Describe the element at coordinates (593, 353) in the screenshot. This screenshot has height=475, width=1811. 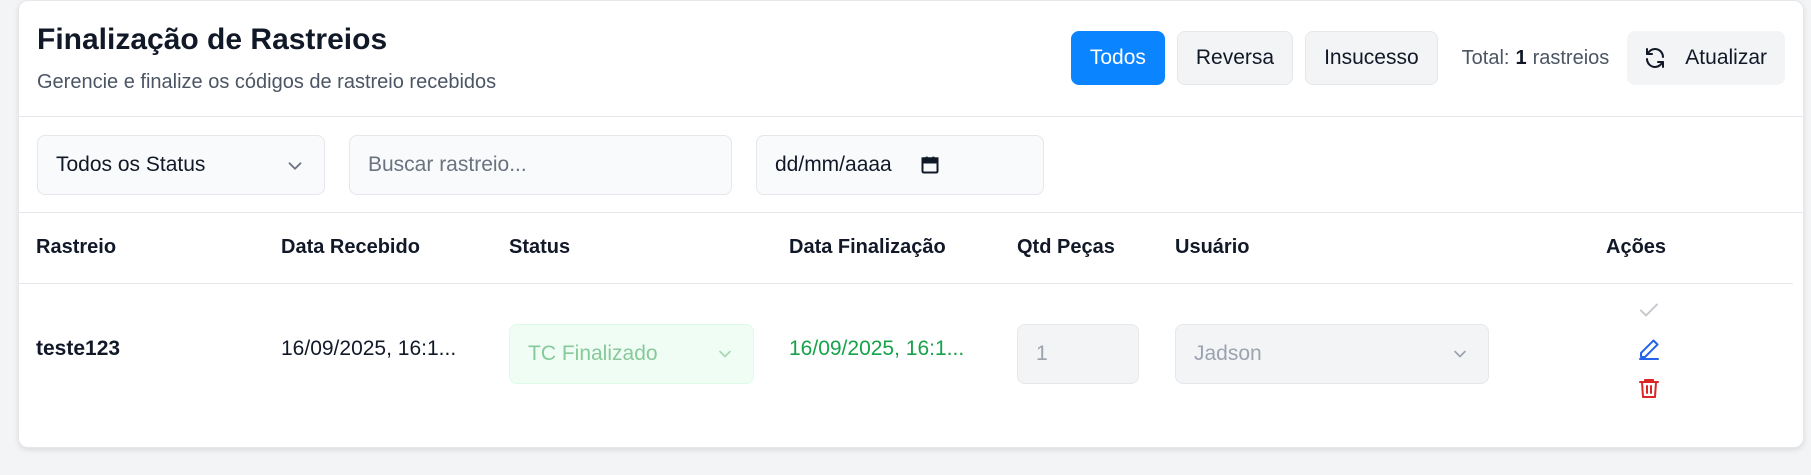
I see `row-status-value: TC Finalizado` at that location.